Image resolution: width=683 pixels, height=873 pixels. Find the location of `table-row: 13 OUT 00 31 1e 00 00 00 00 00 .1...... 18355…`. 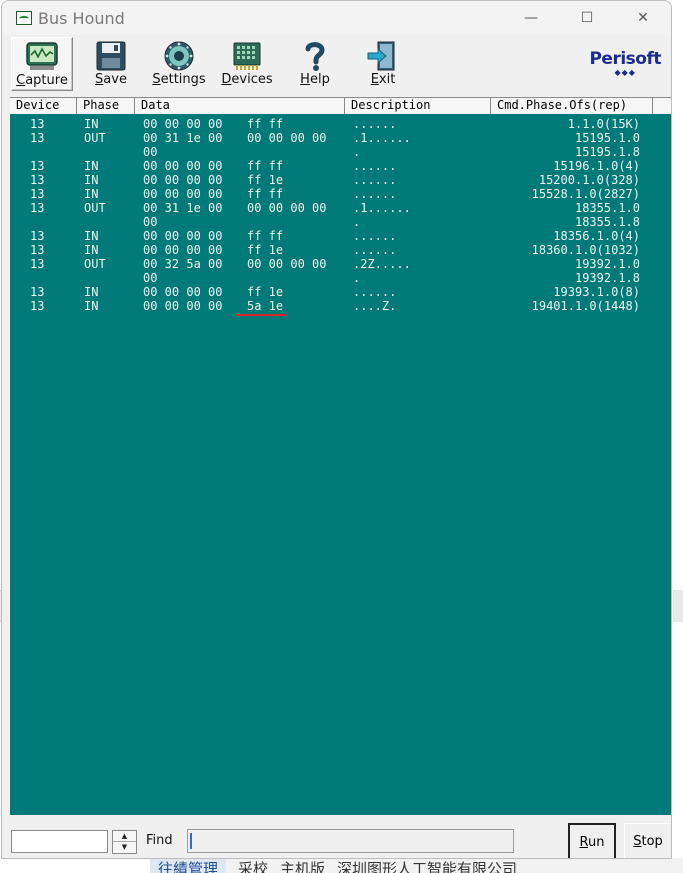

table-row: 13 OUT 00 31 1e 00 00 00 00 00 .1...... 18355… is located at coordinates (340, 208).